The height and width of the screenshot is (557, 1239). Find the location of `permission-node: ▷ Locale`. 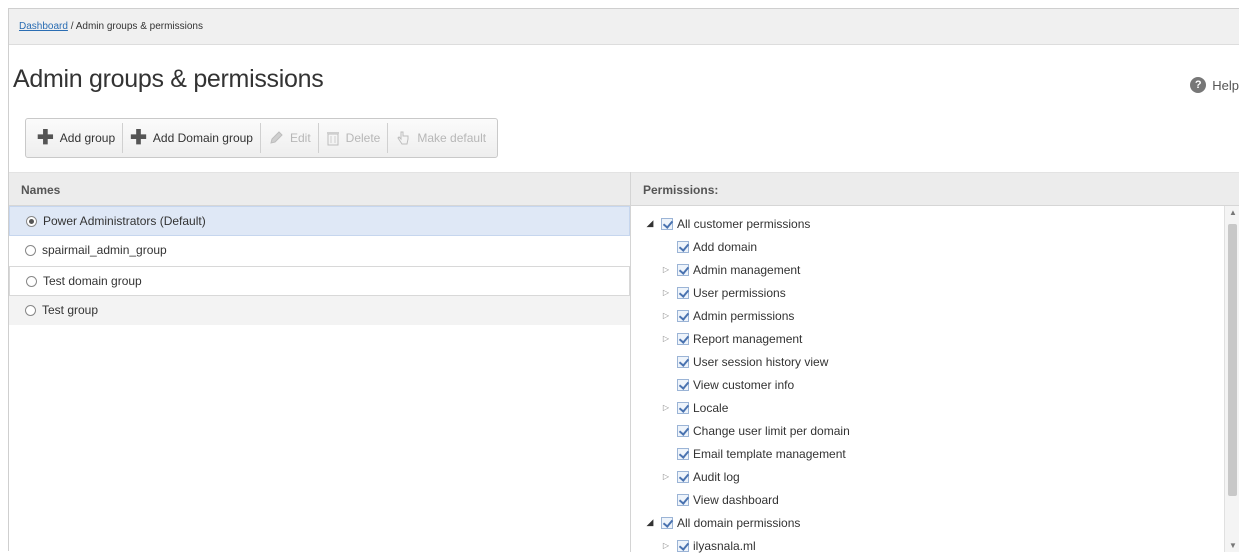

permission-node: ▷ Locale is located at coordinates (935, 407).